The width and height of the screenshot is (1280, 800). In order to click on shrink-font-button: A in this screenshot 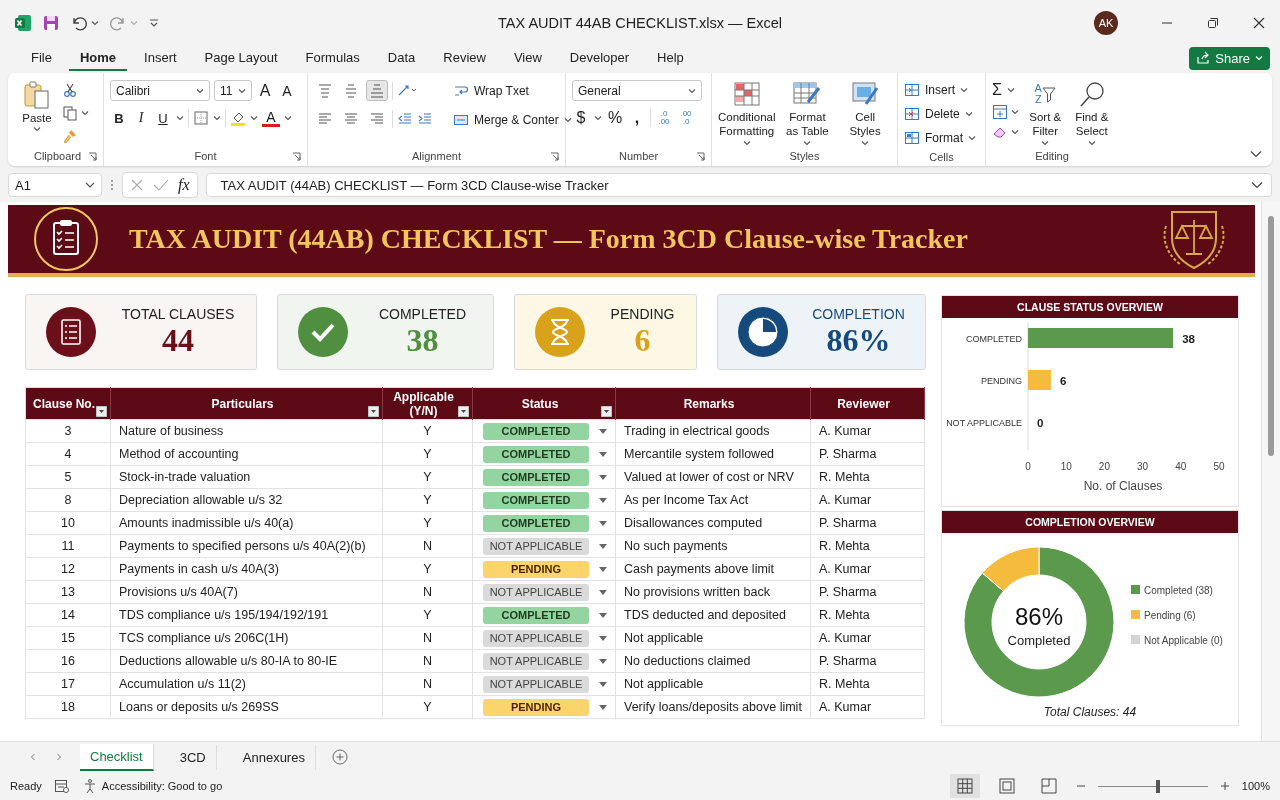, I will do `click(287, 90)`.